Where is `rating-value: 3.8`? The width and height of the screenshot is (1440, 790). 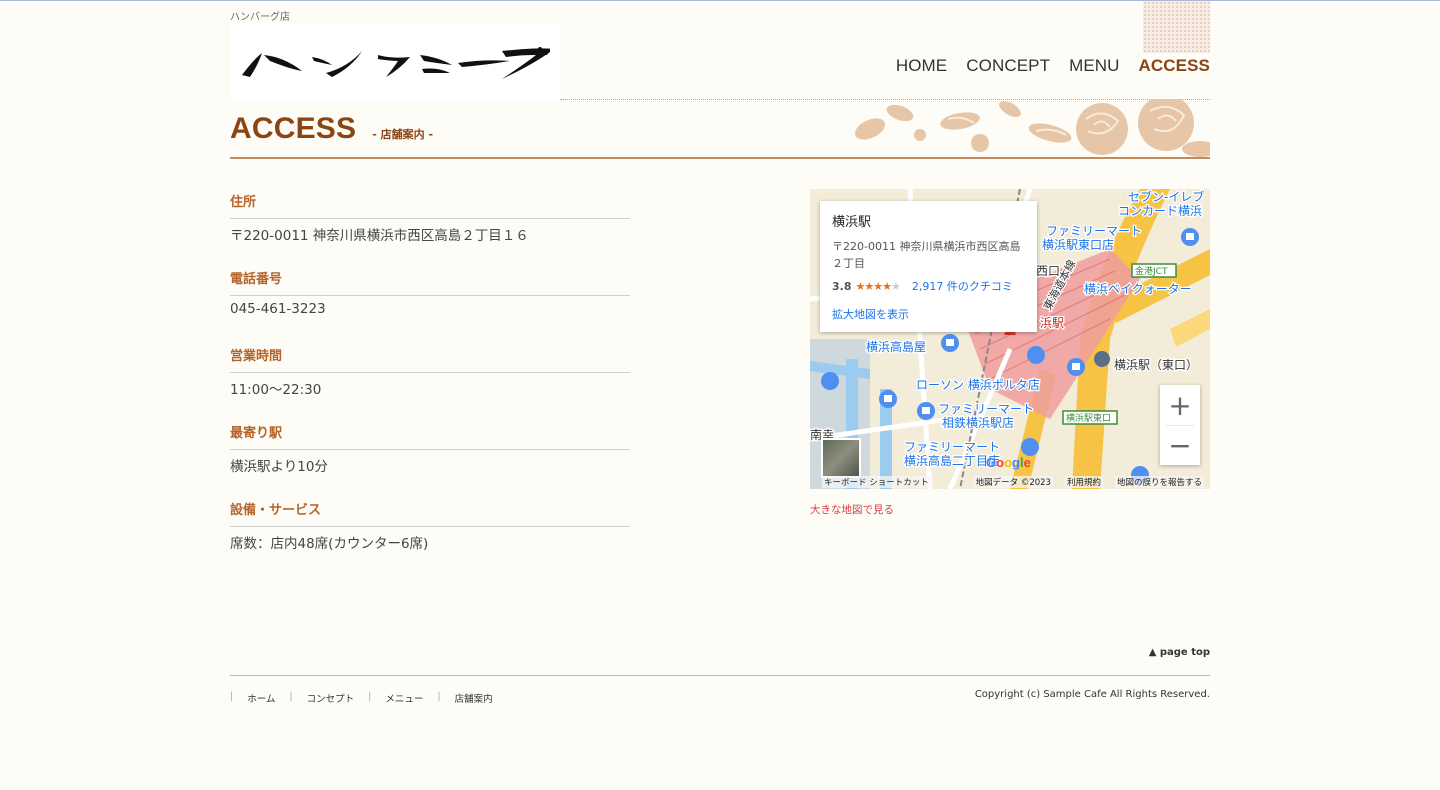 rating-value: 3.8 is located at coordinates (842, 286).